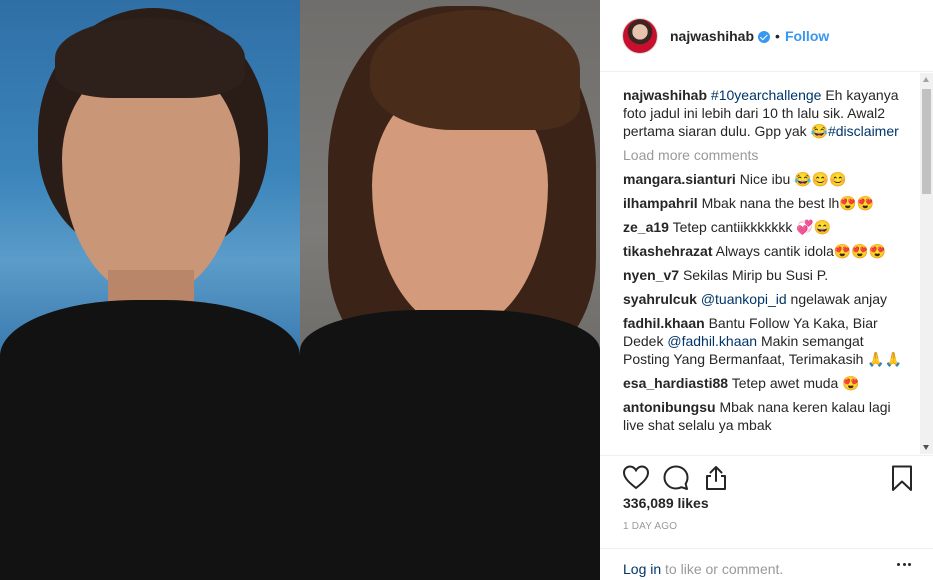  What do you see at coordinates (664, 323) in the screenshot?
I see `comment-username: fadhil.khaan` at bounding box center [664, 323].